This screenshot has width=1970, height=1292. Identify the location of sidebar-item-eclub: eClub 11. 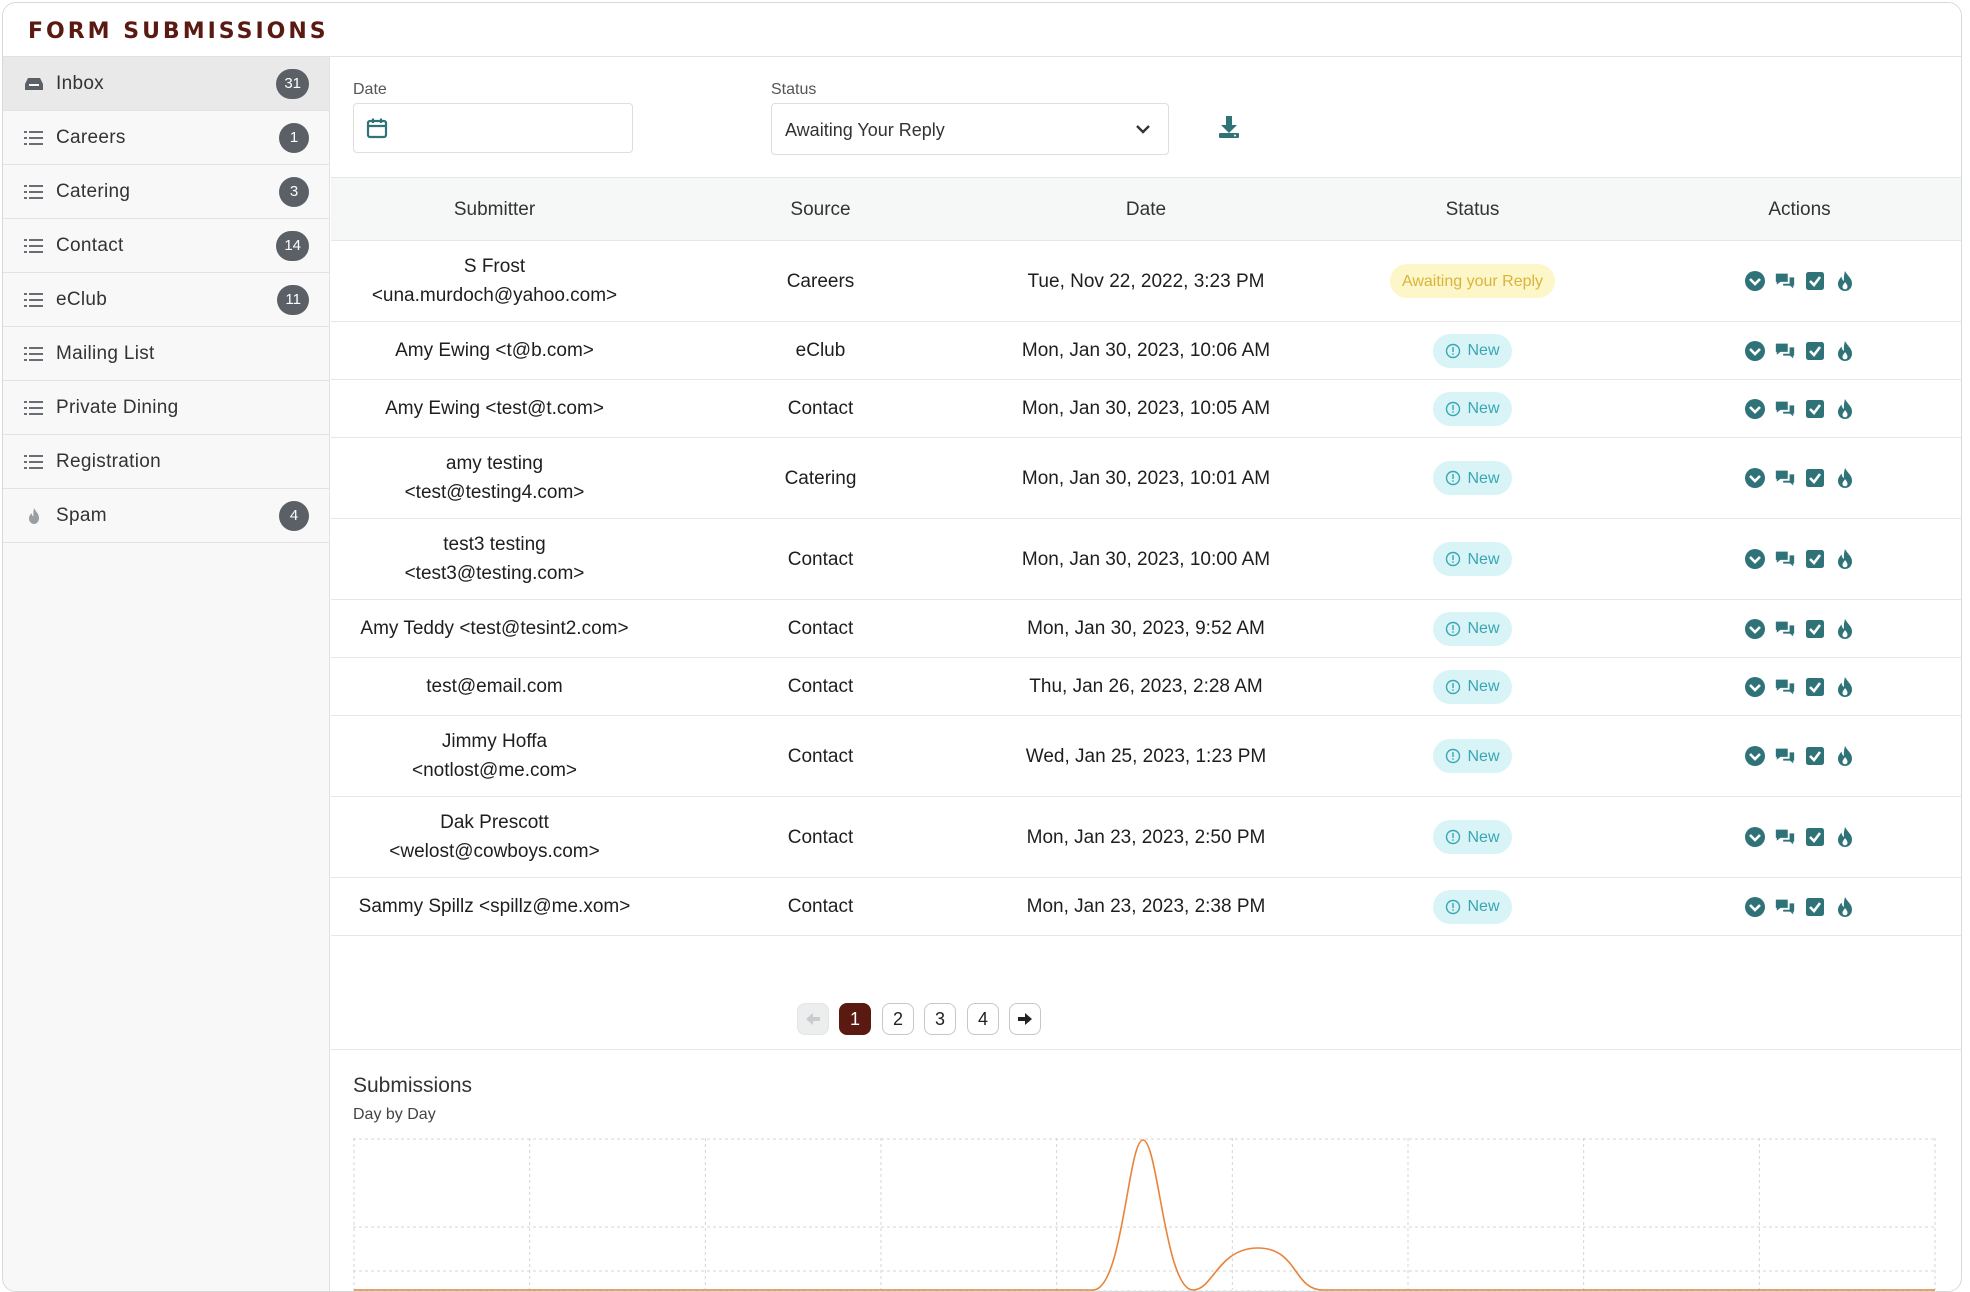
(166, 300).